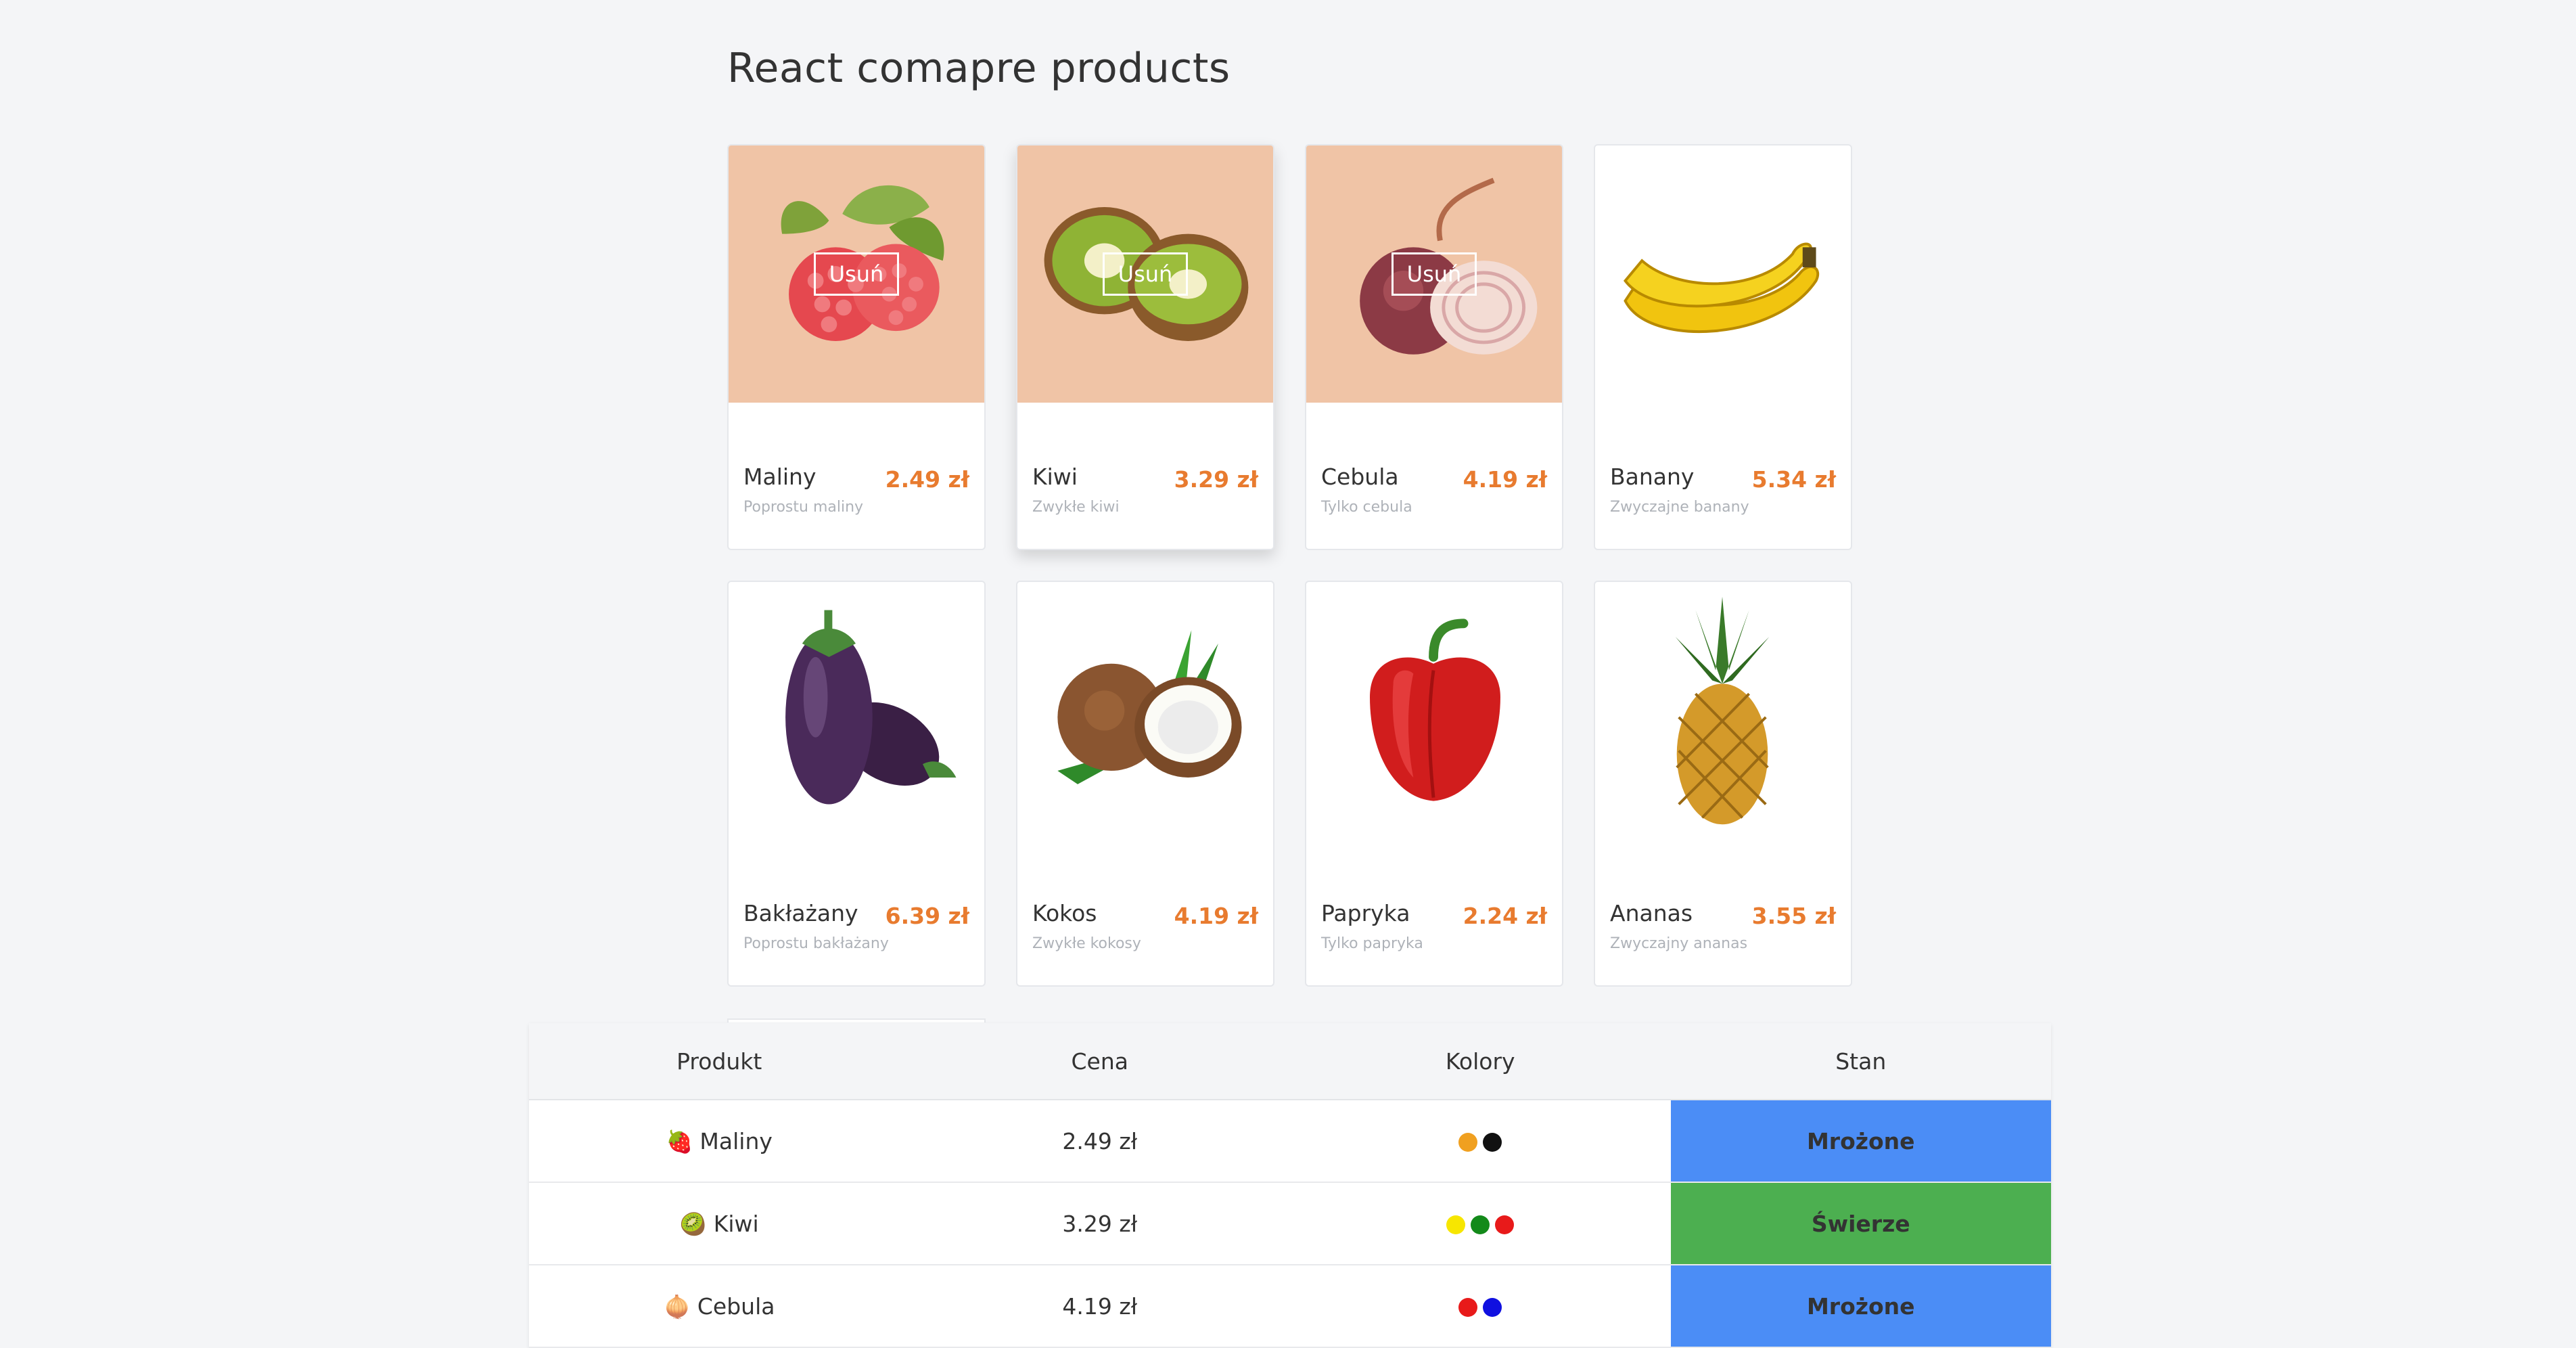  I want to click on product-price: 6.39 zł, so click(927, 916).